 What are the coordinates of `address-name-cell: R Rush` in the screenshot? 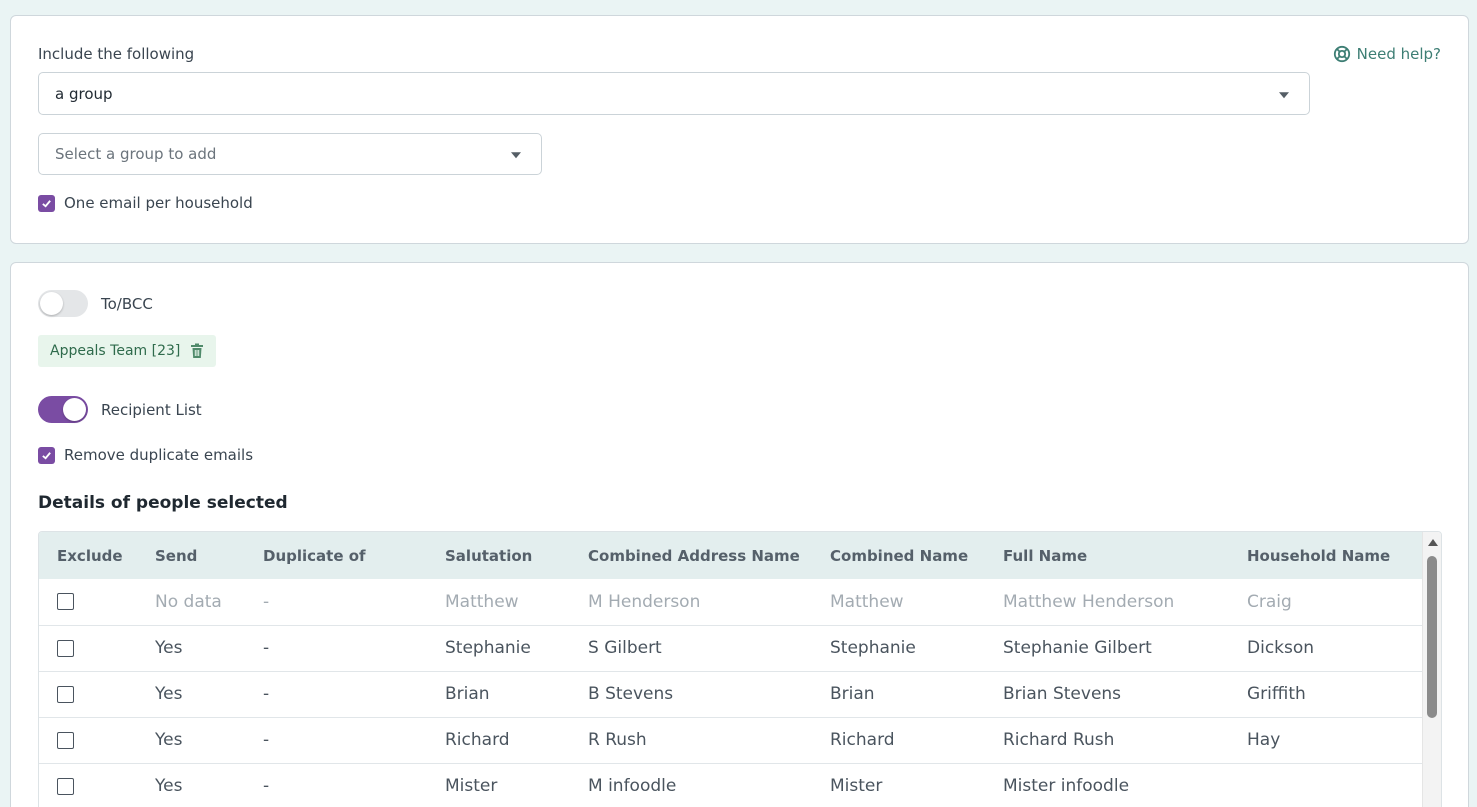 It's located at (691, 740).